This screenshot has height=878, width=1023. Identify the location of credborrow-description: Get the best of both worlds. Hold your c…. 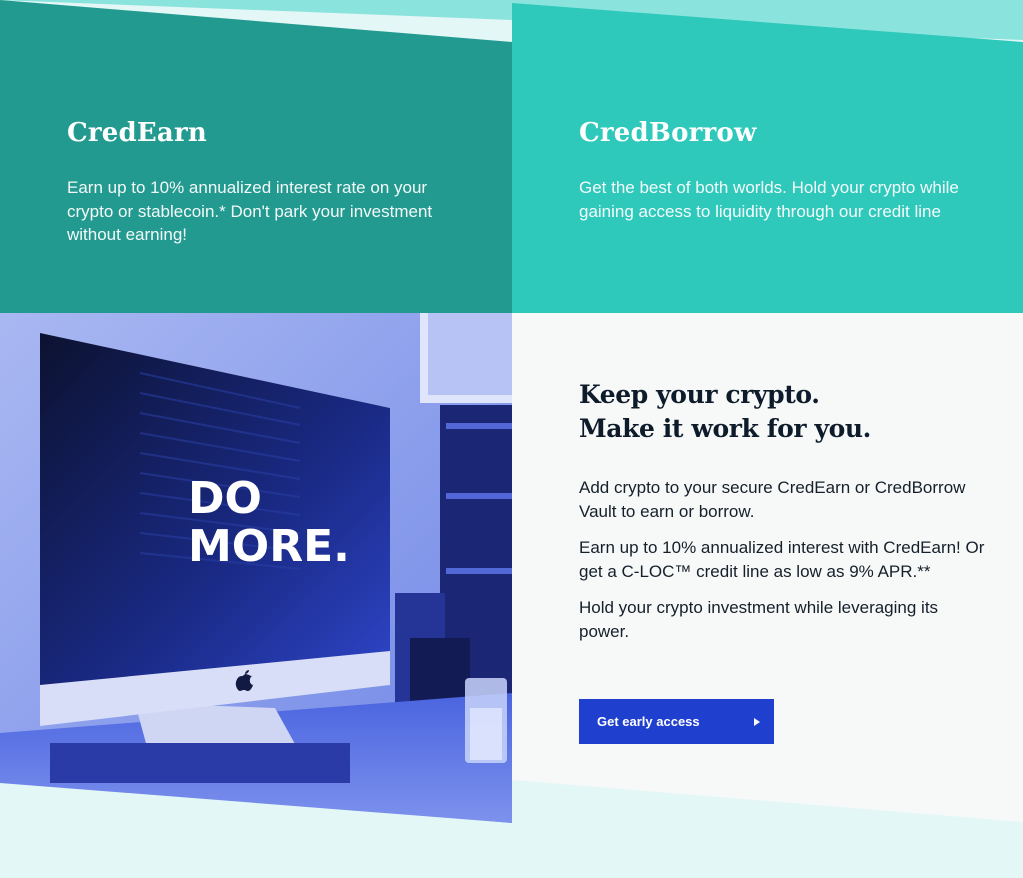
(769, 199).